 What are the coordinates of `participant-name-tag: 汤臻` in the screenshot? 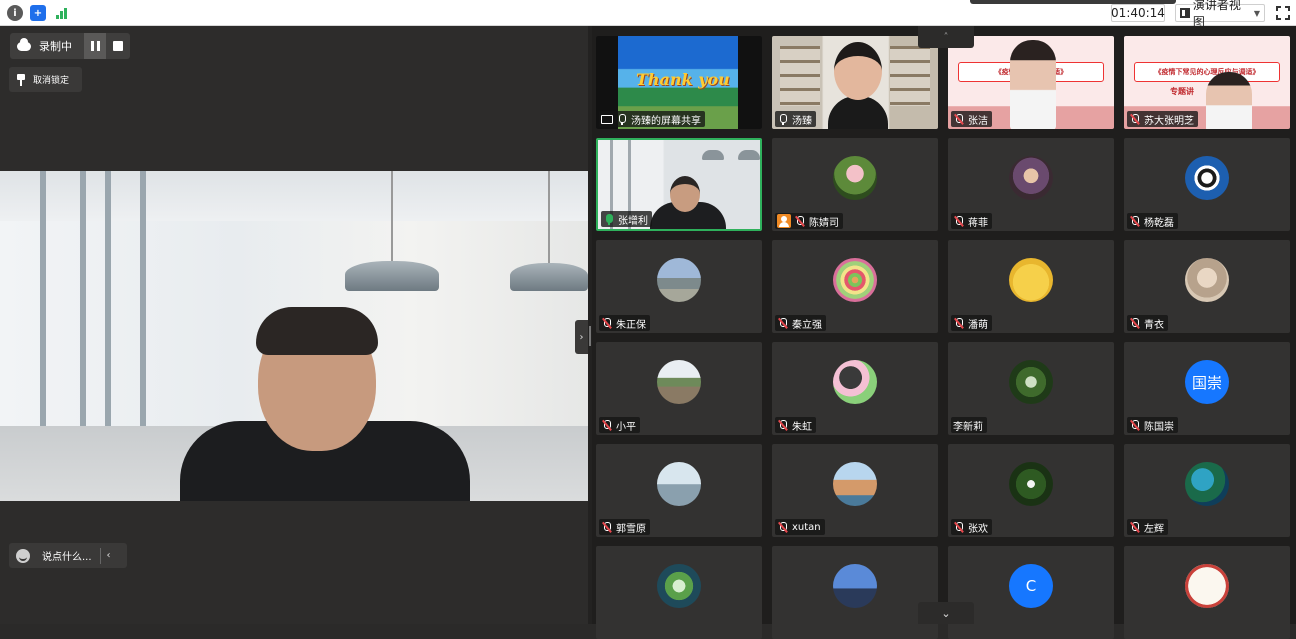 It's located at (795, 119).